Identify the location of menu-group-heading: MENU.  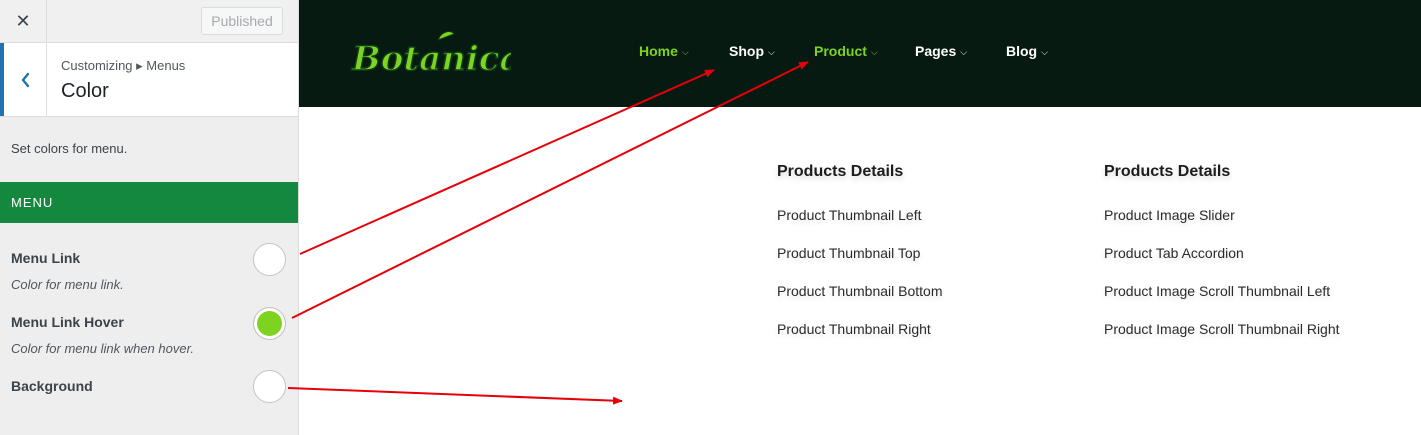
(149, 202).